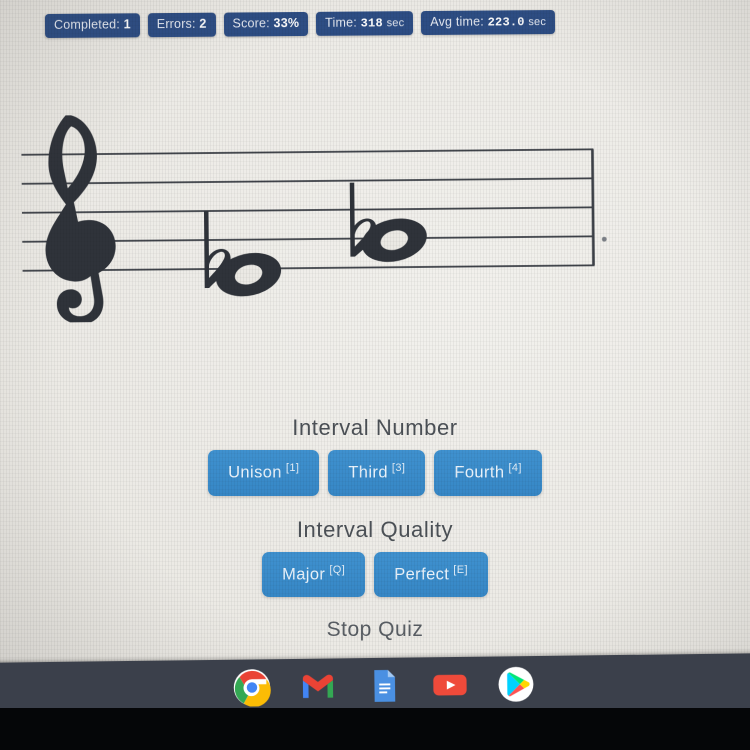  Describe the element at coordinates (515, 468) in the screenshot. I see `option-shortcut-key: [4]` at that location.